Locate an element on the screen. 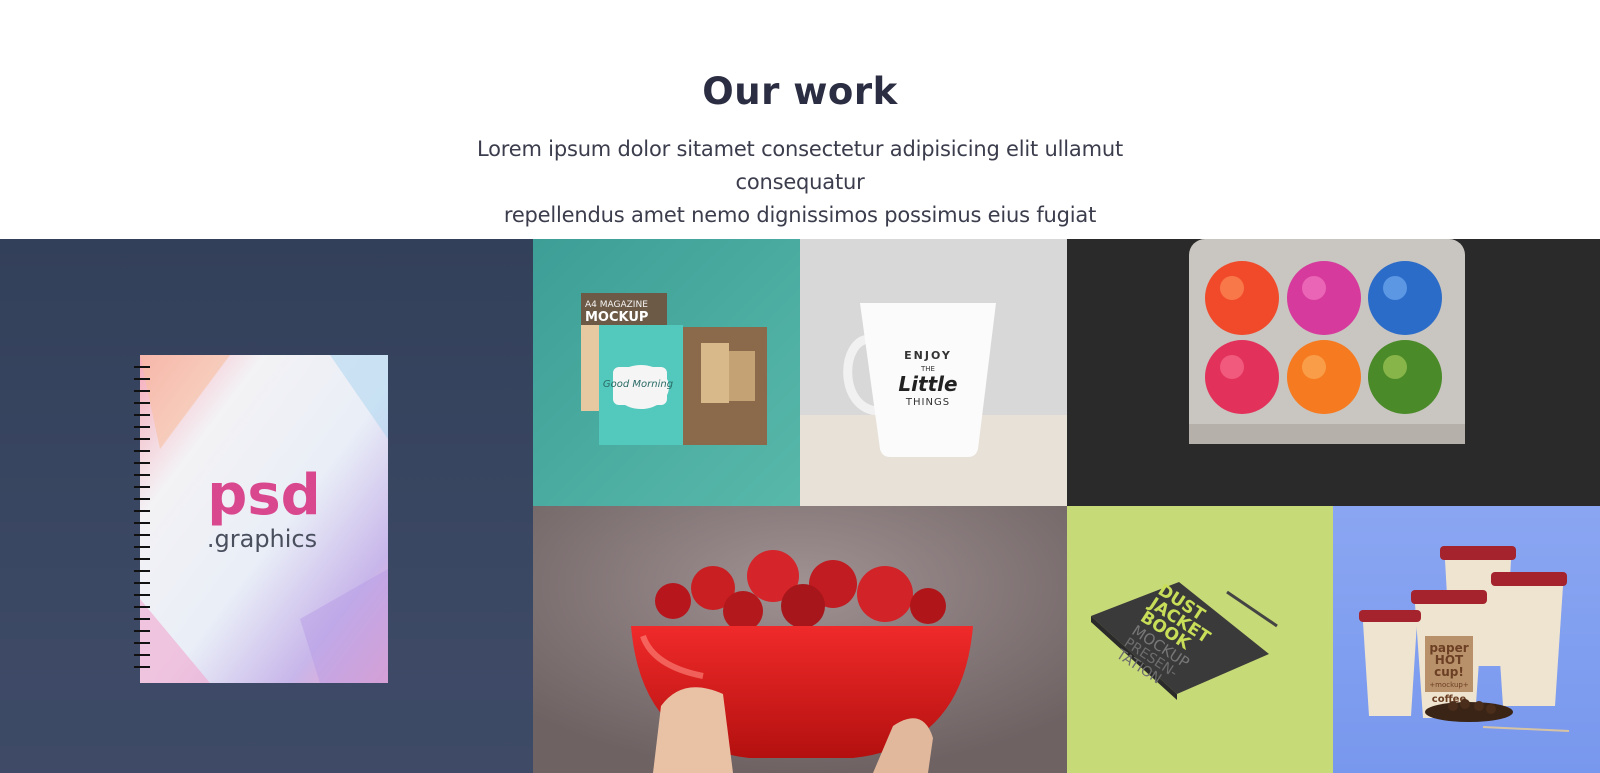 The width and height of the screenshot is (1600, 773). portfolio-item-cups: paper HOT cup! +mockup+ coffee is located at coordinates (1466, 639).